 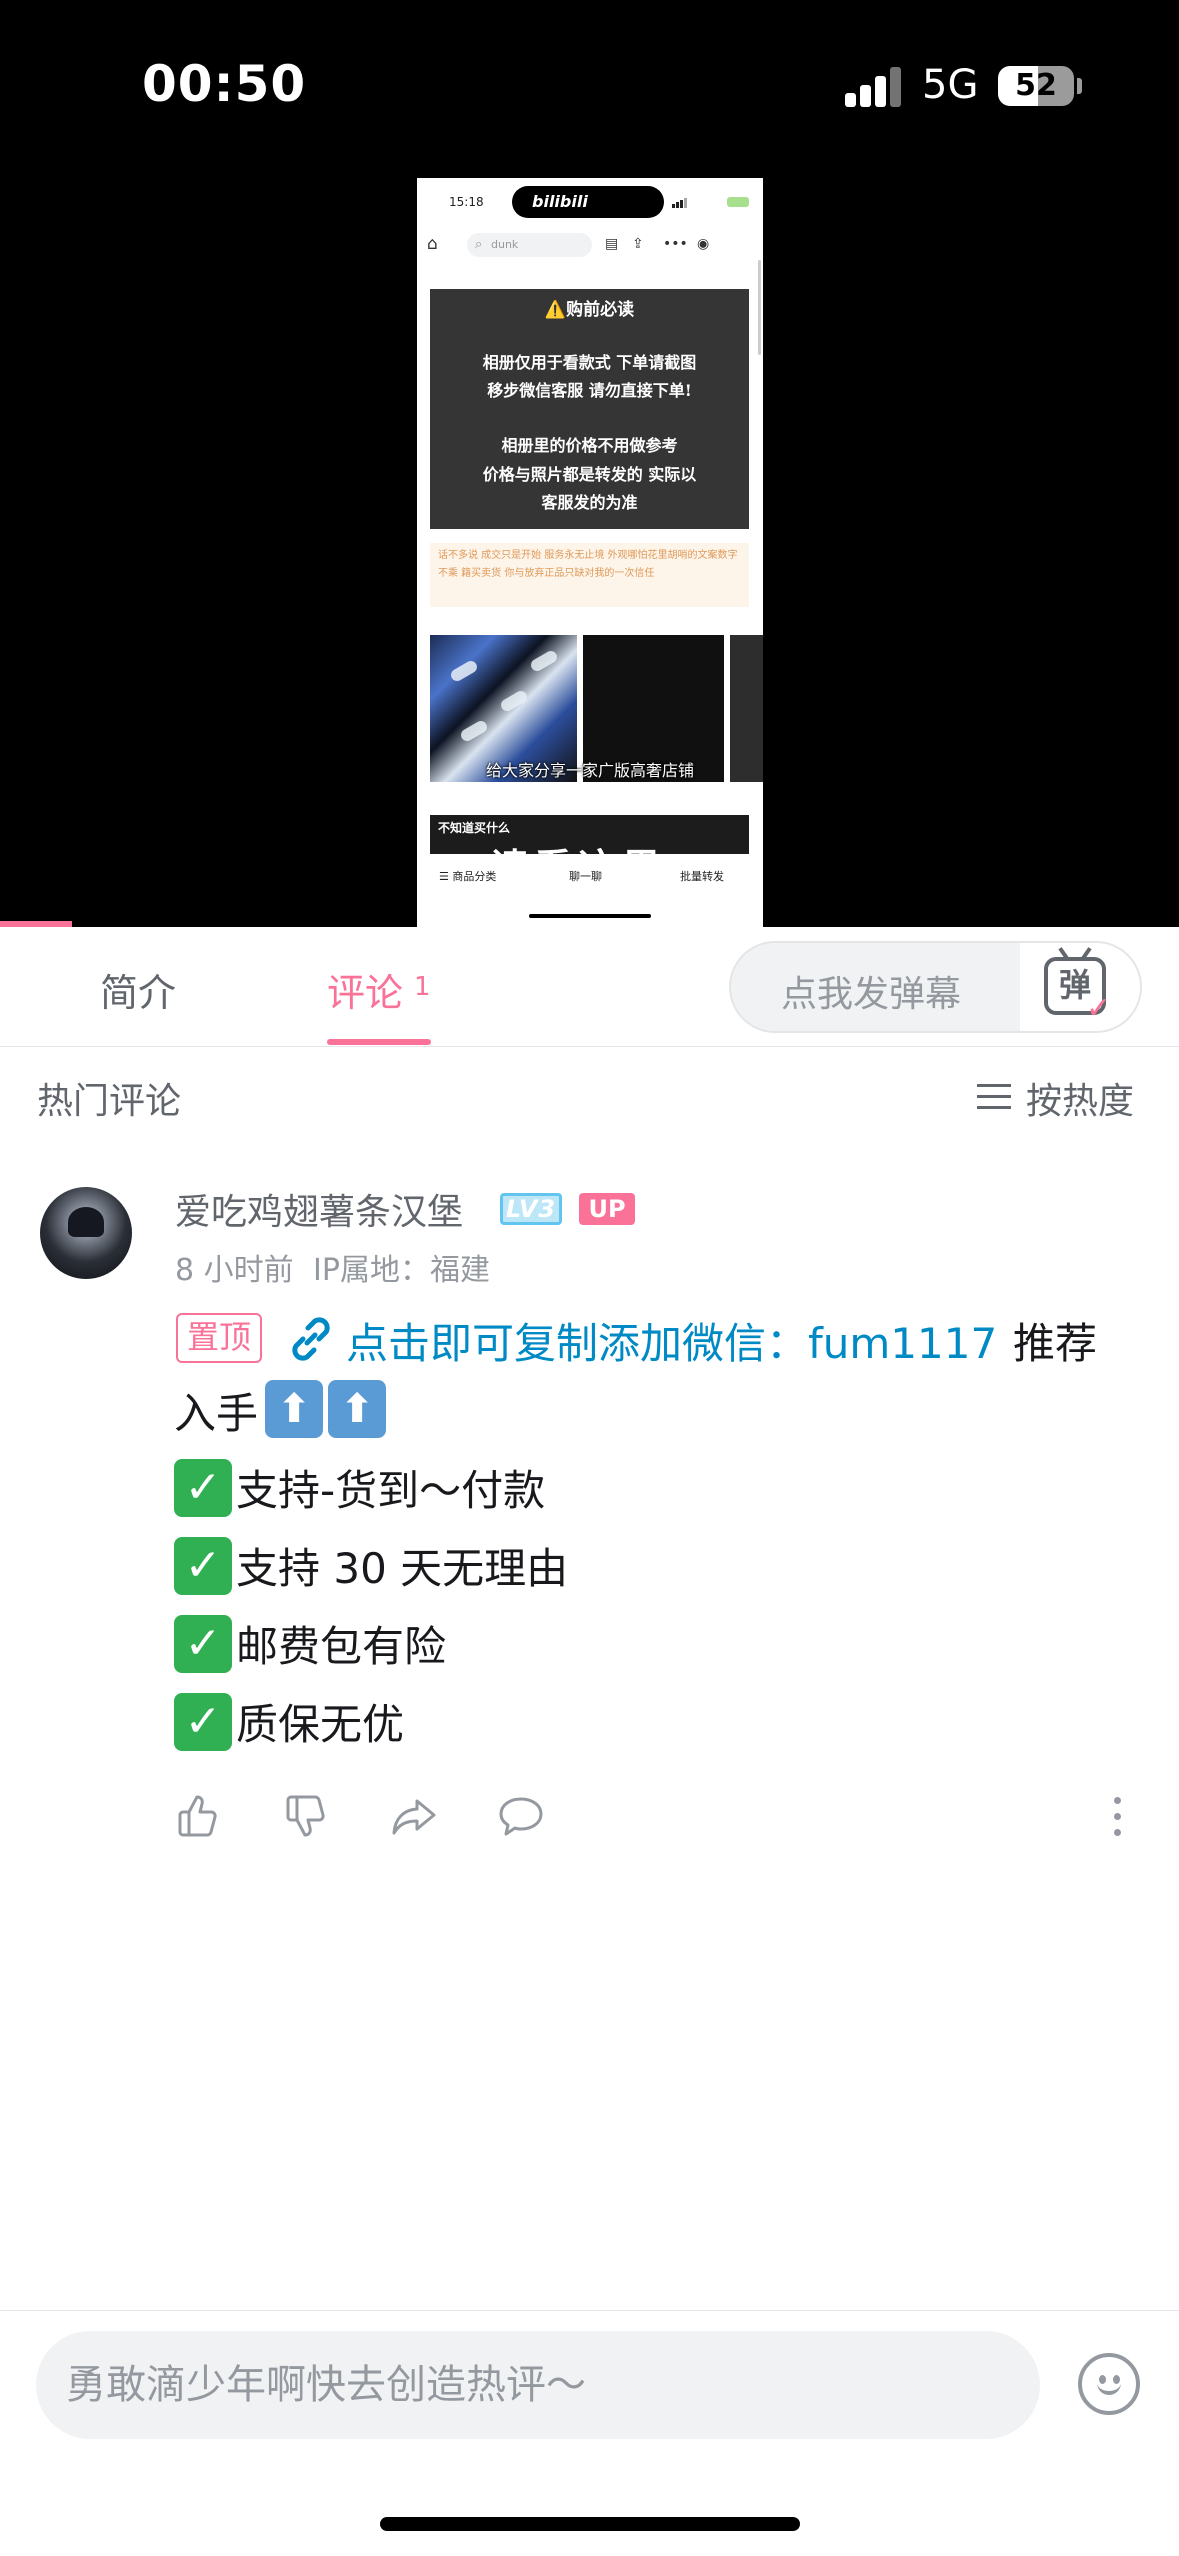 What do you see at coordinates (422, 987) in the screenshot?
I see `comment-count: 1` at bounding box center [422, 987].